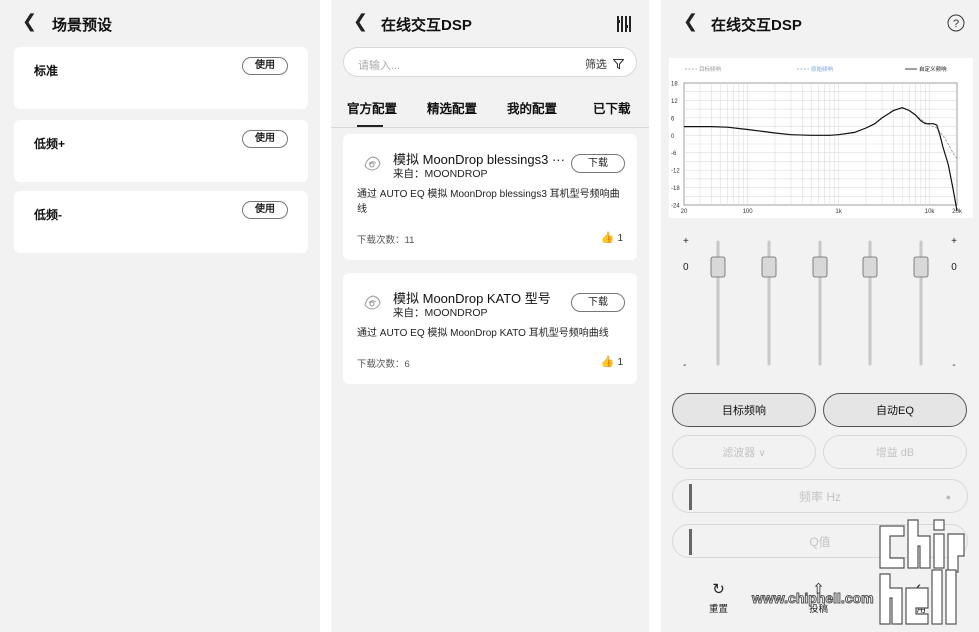 This screenshot has height=632, width=979. I want to click on preset-name: 低频-, so click(48, 215).